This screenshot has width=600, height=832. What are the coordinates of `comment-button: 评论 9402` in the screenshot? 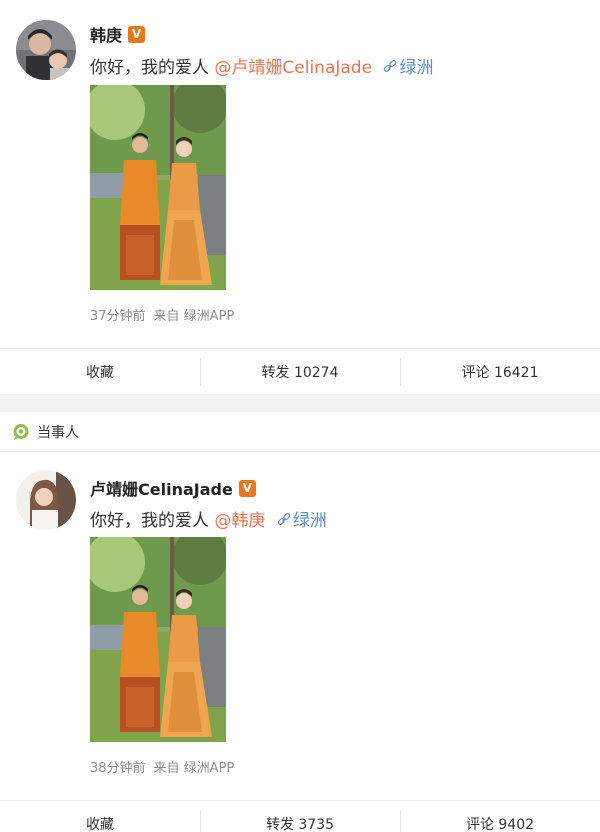 It's located at (500, 816).